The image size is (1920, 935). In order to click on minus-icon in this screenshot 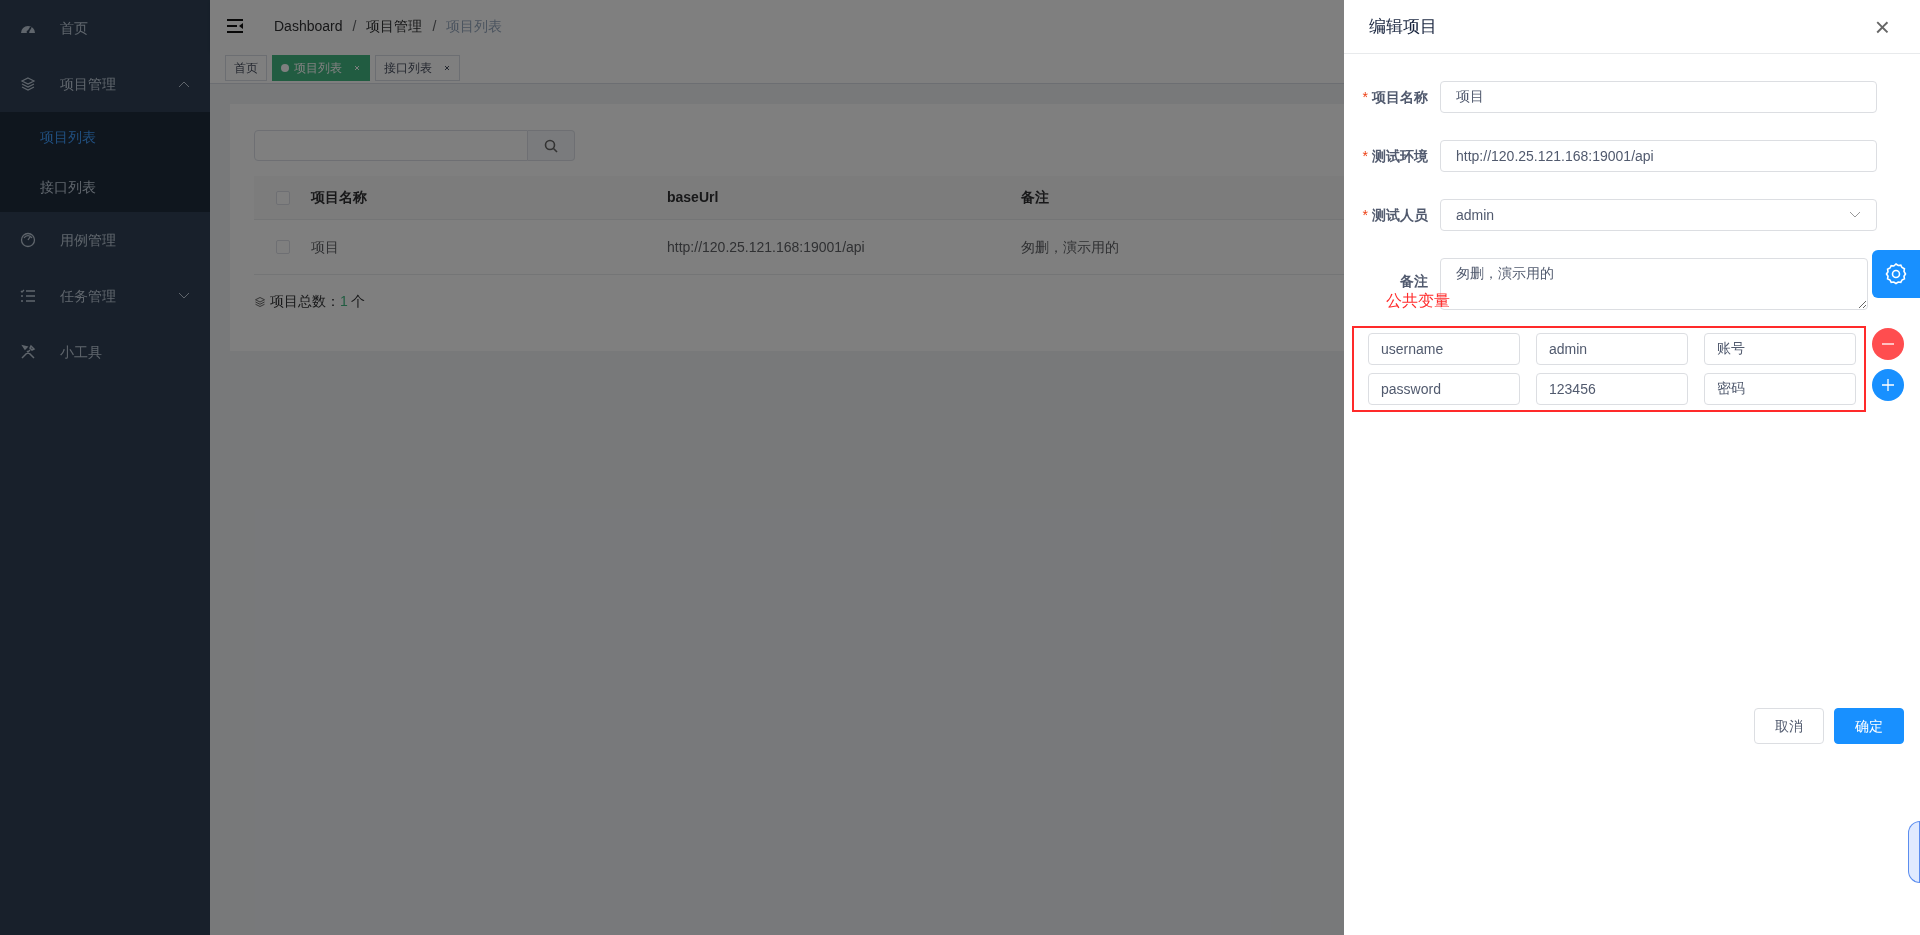, I will do `click(1888, 344)`.